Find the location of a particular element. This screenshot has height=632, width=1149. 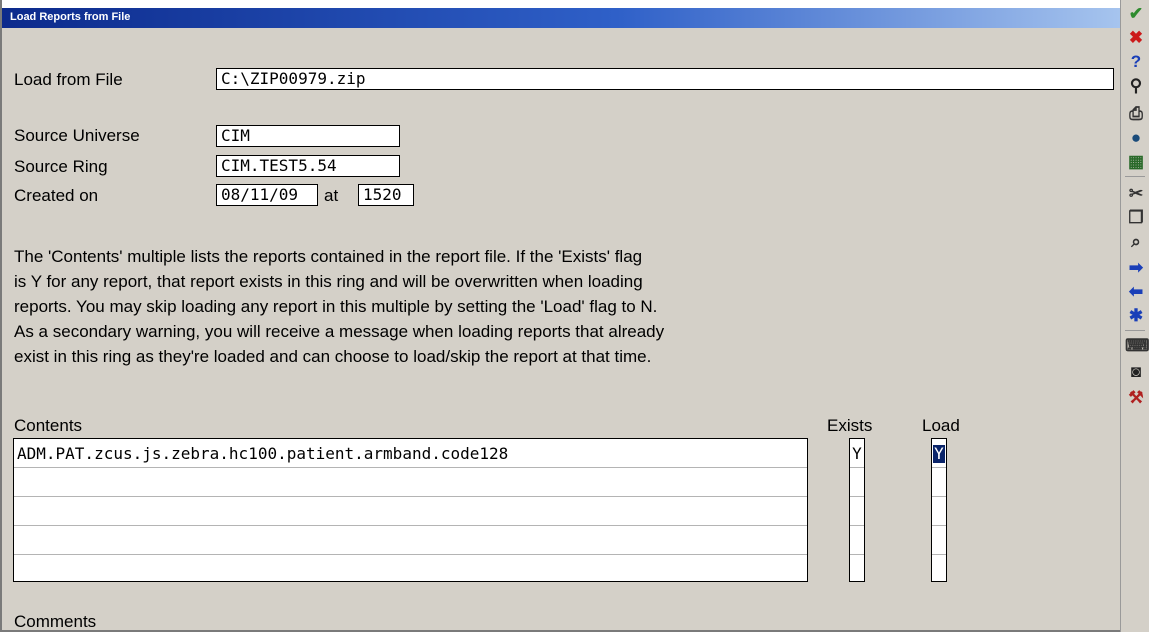

print-help-icon: ⎙ is located at coordinates (1136, 114).